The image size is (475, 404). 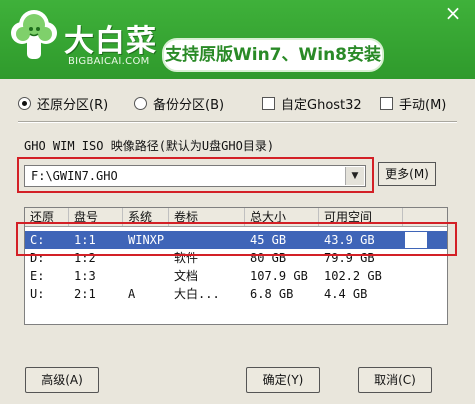 What do you see at coordinates (149, 146) in the screenshot?
I see `image-path-label: GHO WIM ISO 映像路径(默认为U盘GHO目录)` at bounding box center [149, 146].